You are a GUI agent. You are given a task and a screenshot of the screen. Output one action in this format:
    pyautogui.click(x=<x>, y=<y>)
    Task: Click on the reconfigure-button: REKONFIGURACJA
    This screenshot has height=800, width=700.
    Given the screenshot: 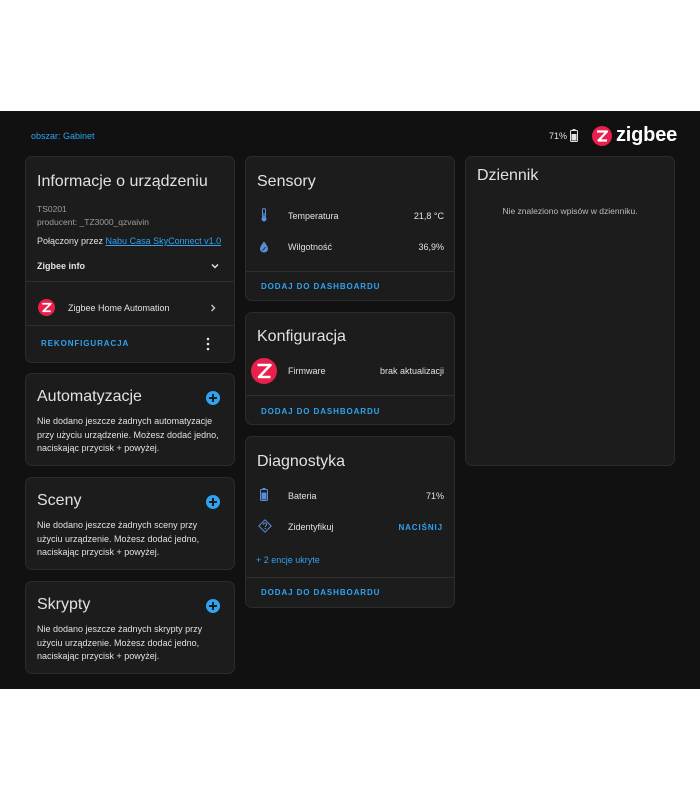 What is the action you would take?
    pyautogui.click(x=85, y=343)
    